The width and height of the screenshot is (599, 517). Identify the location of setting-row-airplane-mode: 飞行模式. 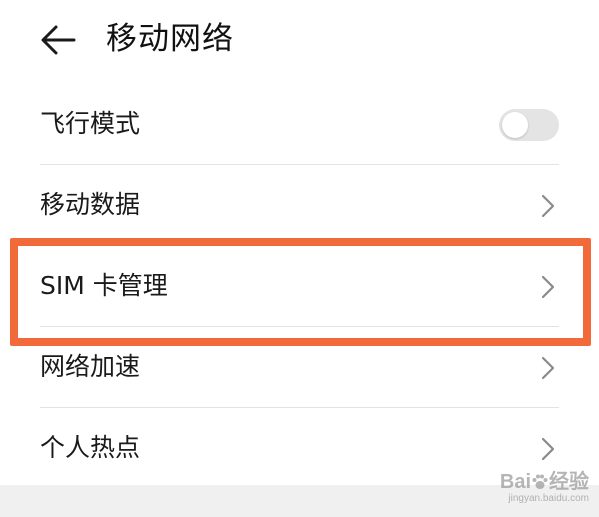
(299, 124).